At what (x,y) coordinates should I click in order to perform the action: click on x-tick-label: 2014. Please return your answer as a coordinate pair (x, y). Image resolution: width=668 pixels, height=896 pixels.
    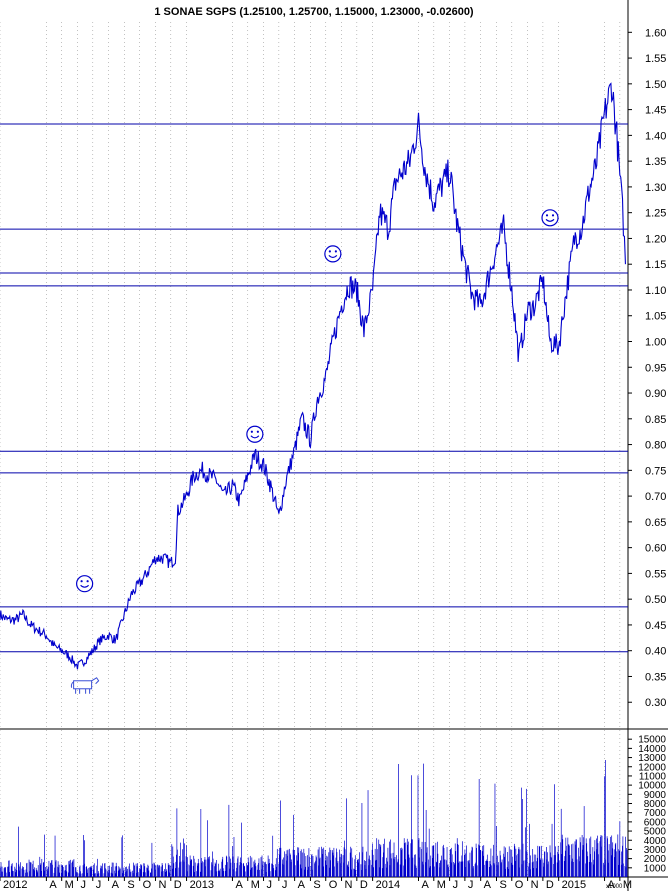
    Looking at the image, I should click on (388, 885).